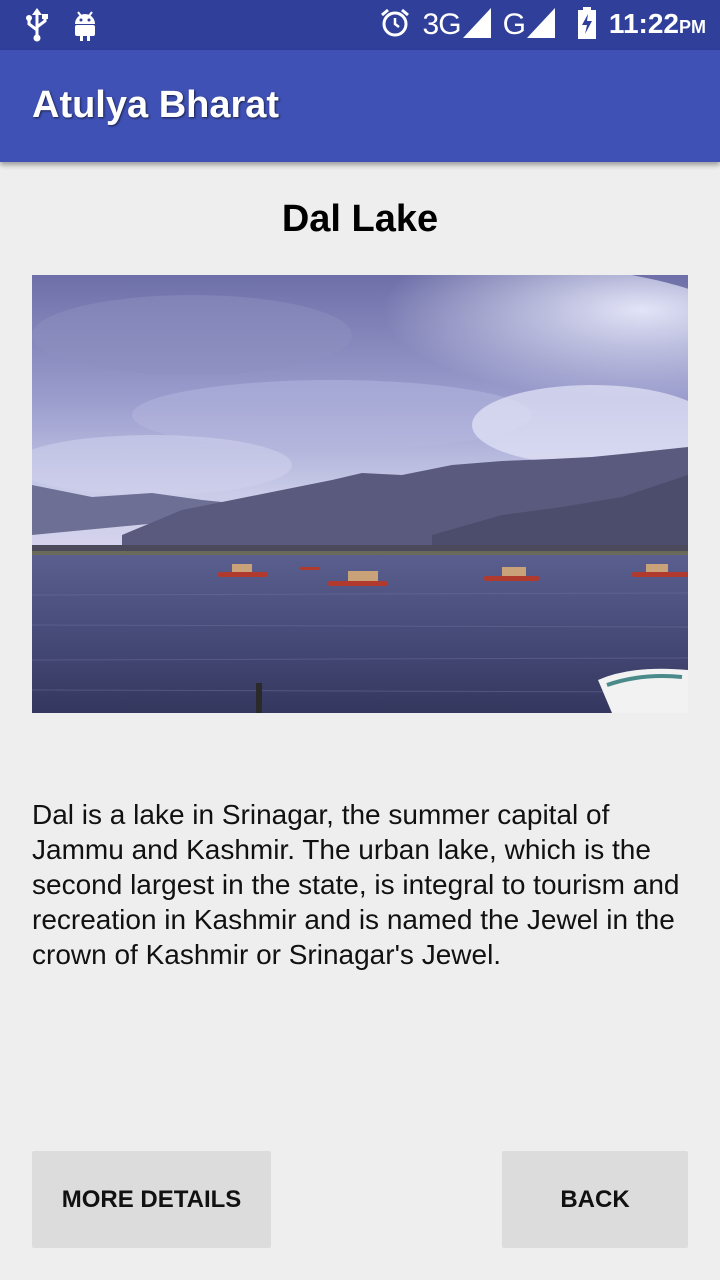 The height and width of the screenshot is (1280, 720). What do you see at coordinates (595, 1199) in the screenshot?
I see `back-button: BACK` at bounding box center [595, 1199].